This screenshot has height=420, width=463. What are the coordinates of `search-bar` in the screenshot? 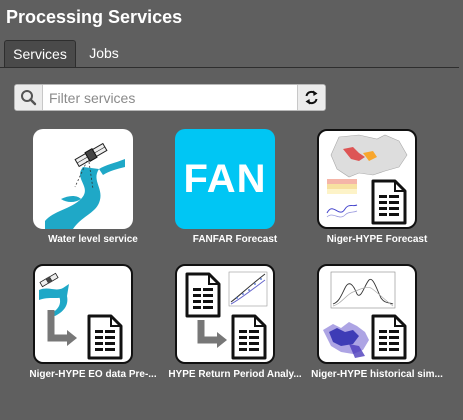 It's located at (170, 97).